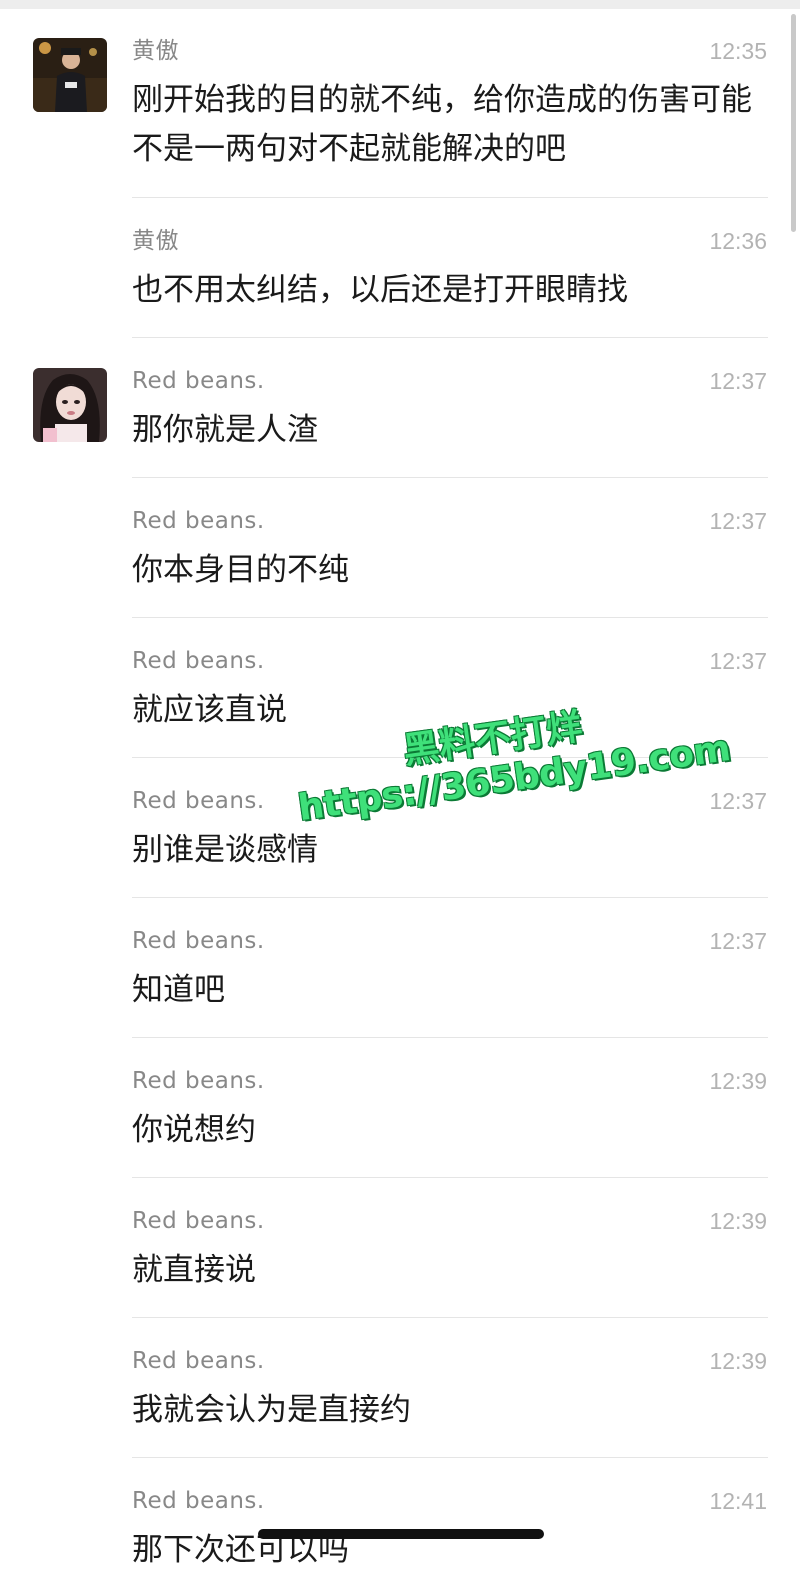 The height and width of the screenshot is (1575, 800). I want to click on message-text: 也不用太纠结，以后还是打开眼睛找, so click(450, 290).